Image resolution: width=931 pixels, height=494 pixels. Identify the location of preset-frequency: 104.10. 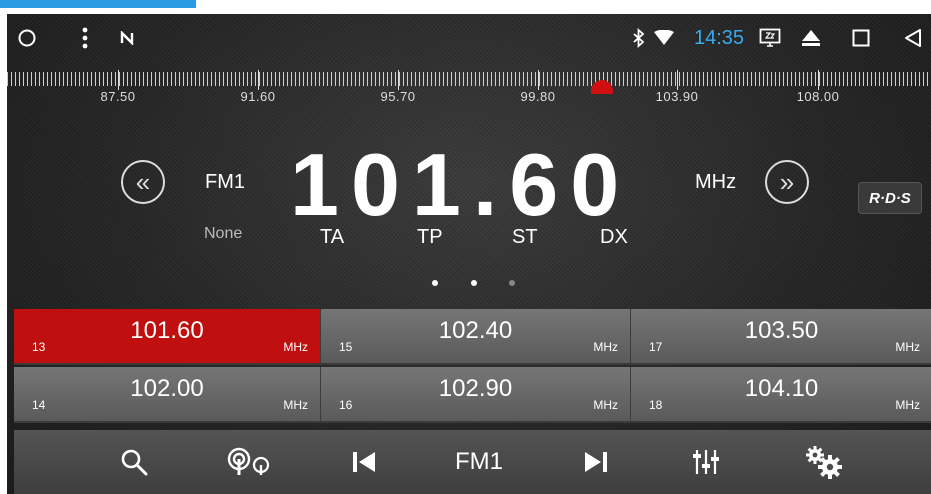
(781, 388).